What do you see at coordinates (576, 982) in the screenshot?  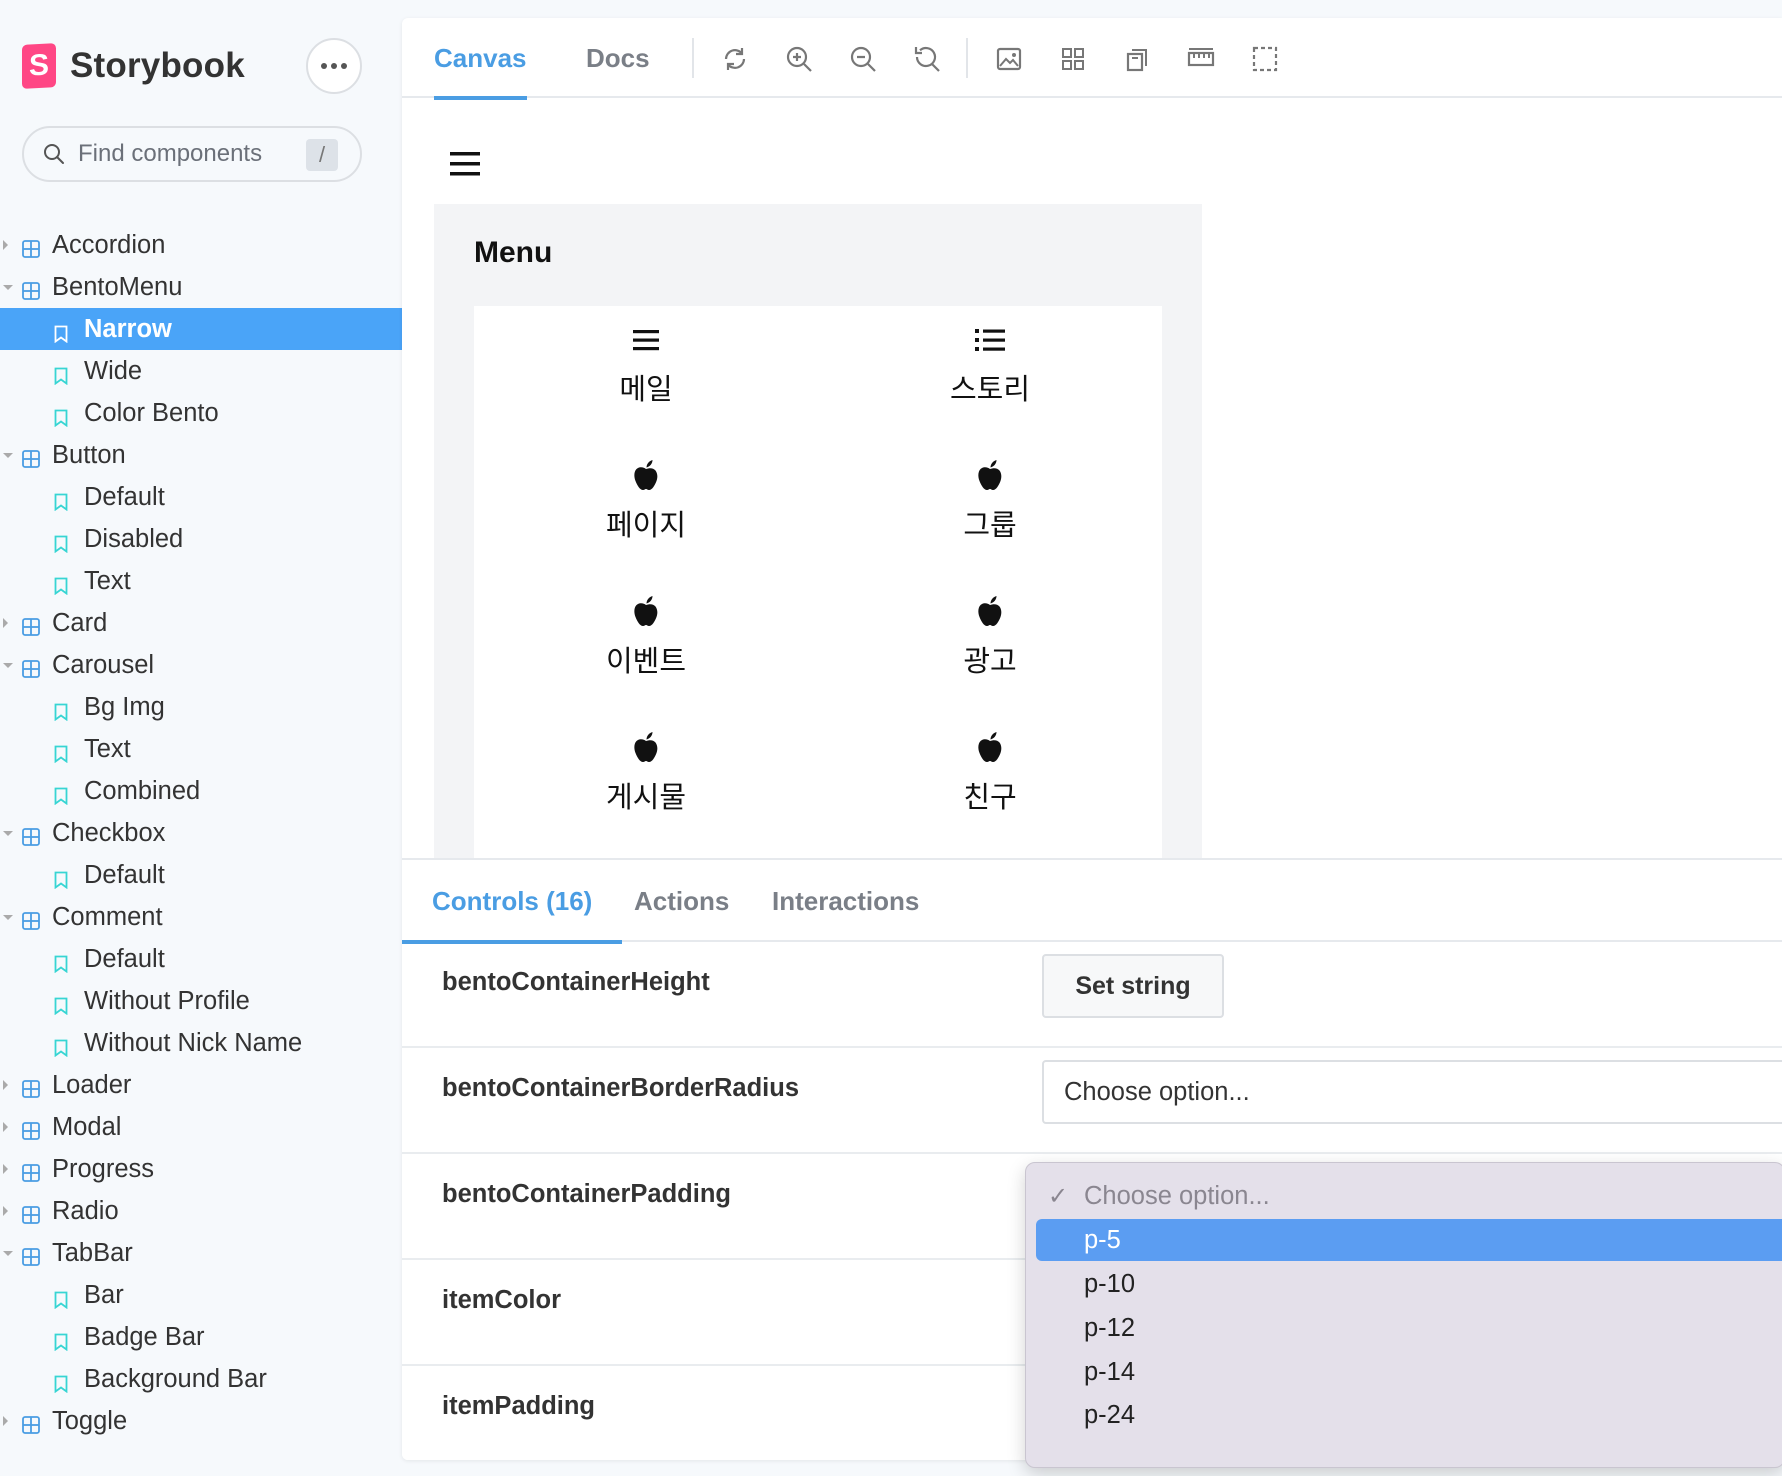 I see `control-name: bentoContainerHeight` at bounding box center [576, 982].